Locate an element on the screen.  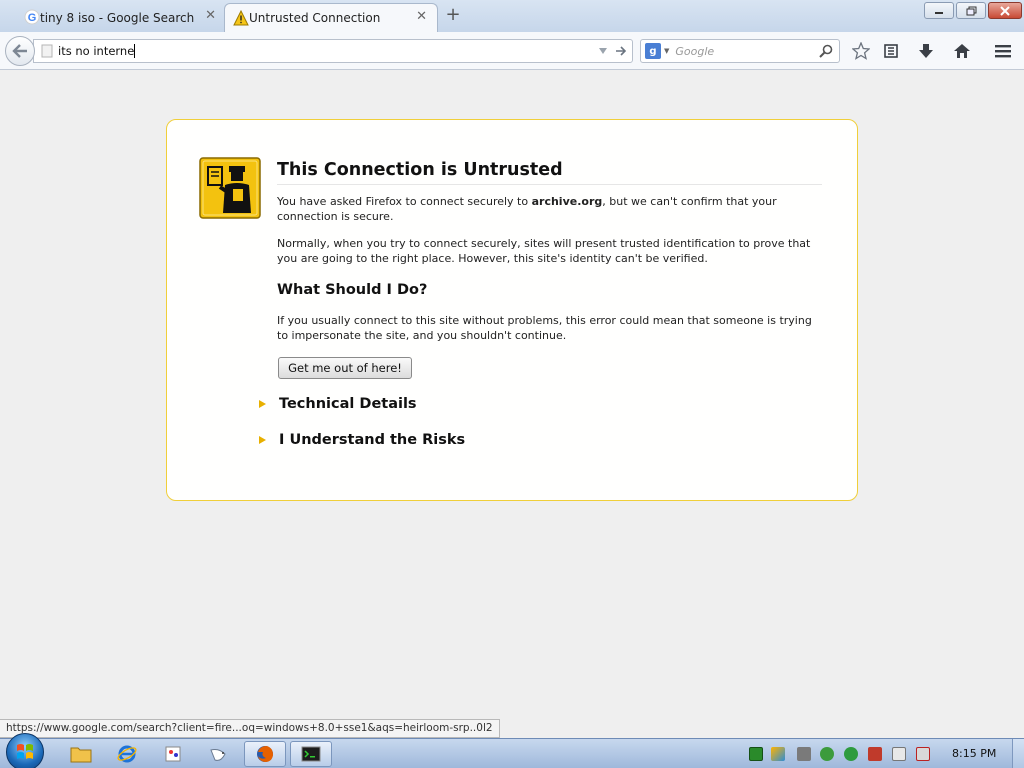
home-button is located at coordinates (962, 51).